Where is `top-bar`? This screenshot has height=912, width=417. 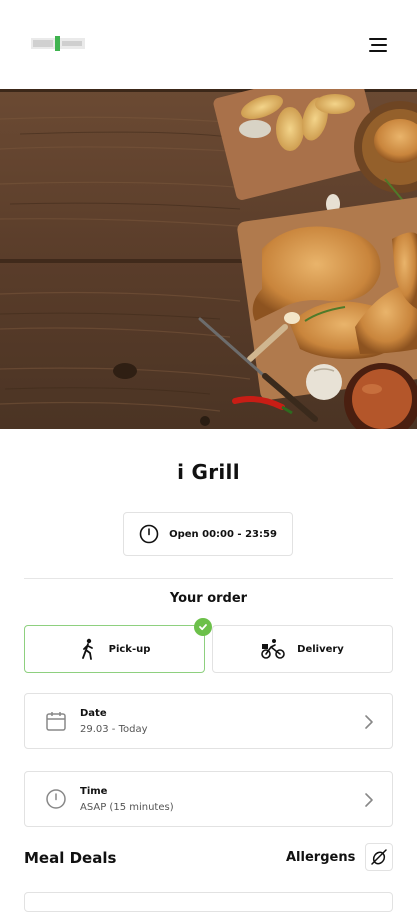
top-bar is located at coordinates (208, 44).